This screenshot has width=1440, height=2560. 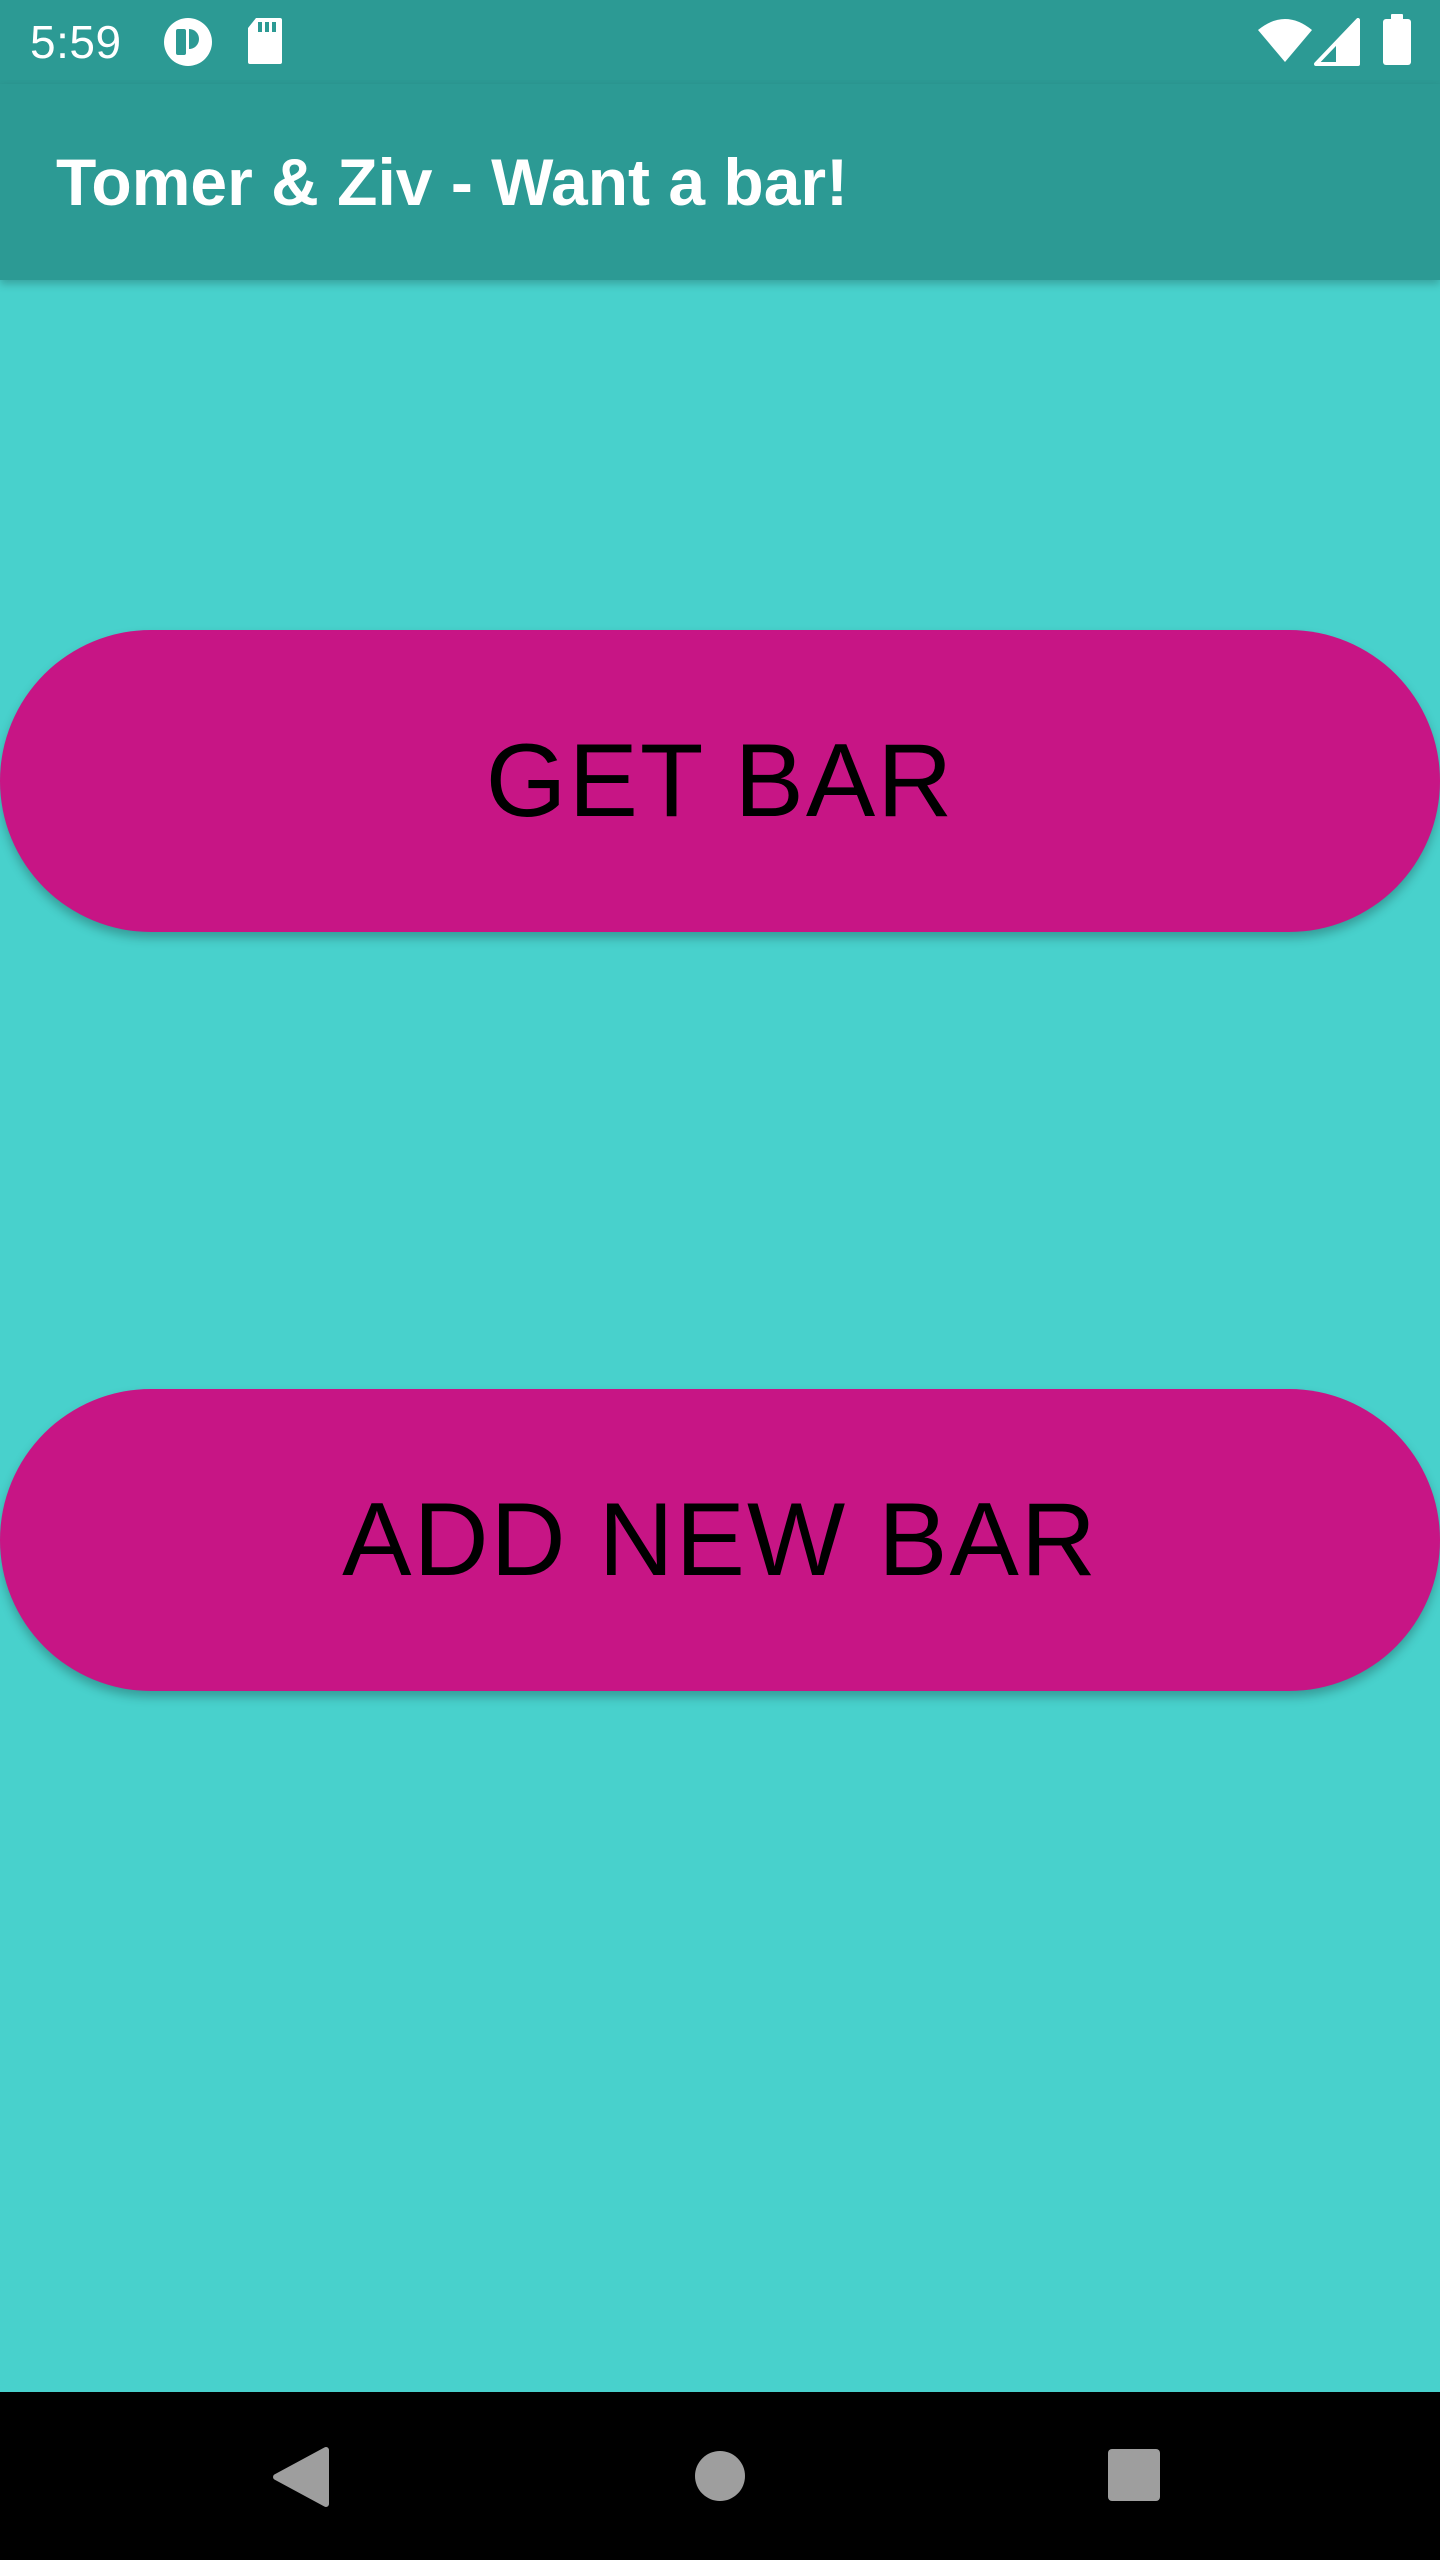 I want to click on wifi-icon, so click(x=1285, y=40).